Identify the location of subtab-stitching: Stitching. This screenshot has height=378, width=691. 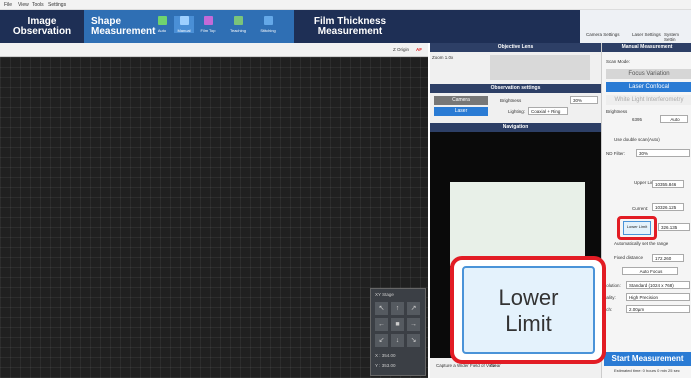
(268, 24).